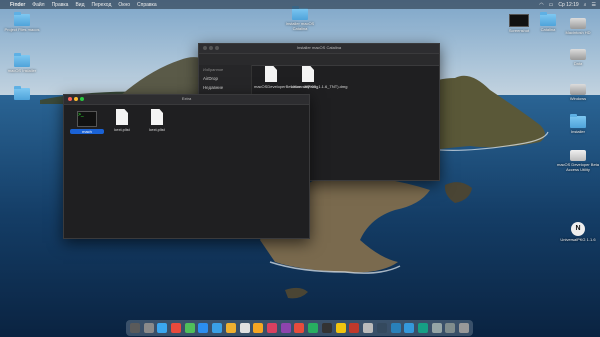 The image size is (600, 337). I want to click on window-titlebar: Installer macOS Catalina, so click(319, 49).